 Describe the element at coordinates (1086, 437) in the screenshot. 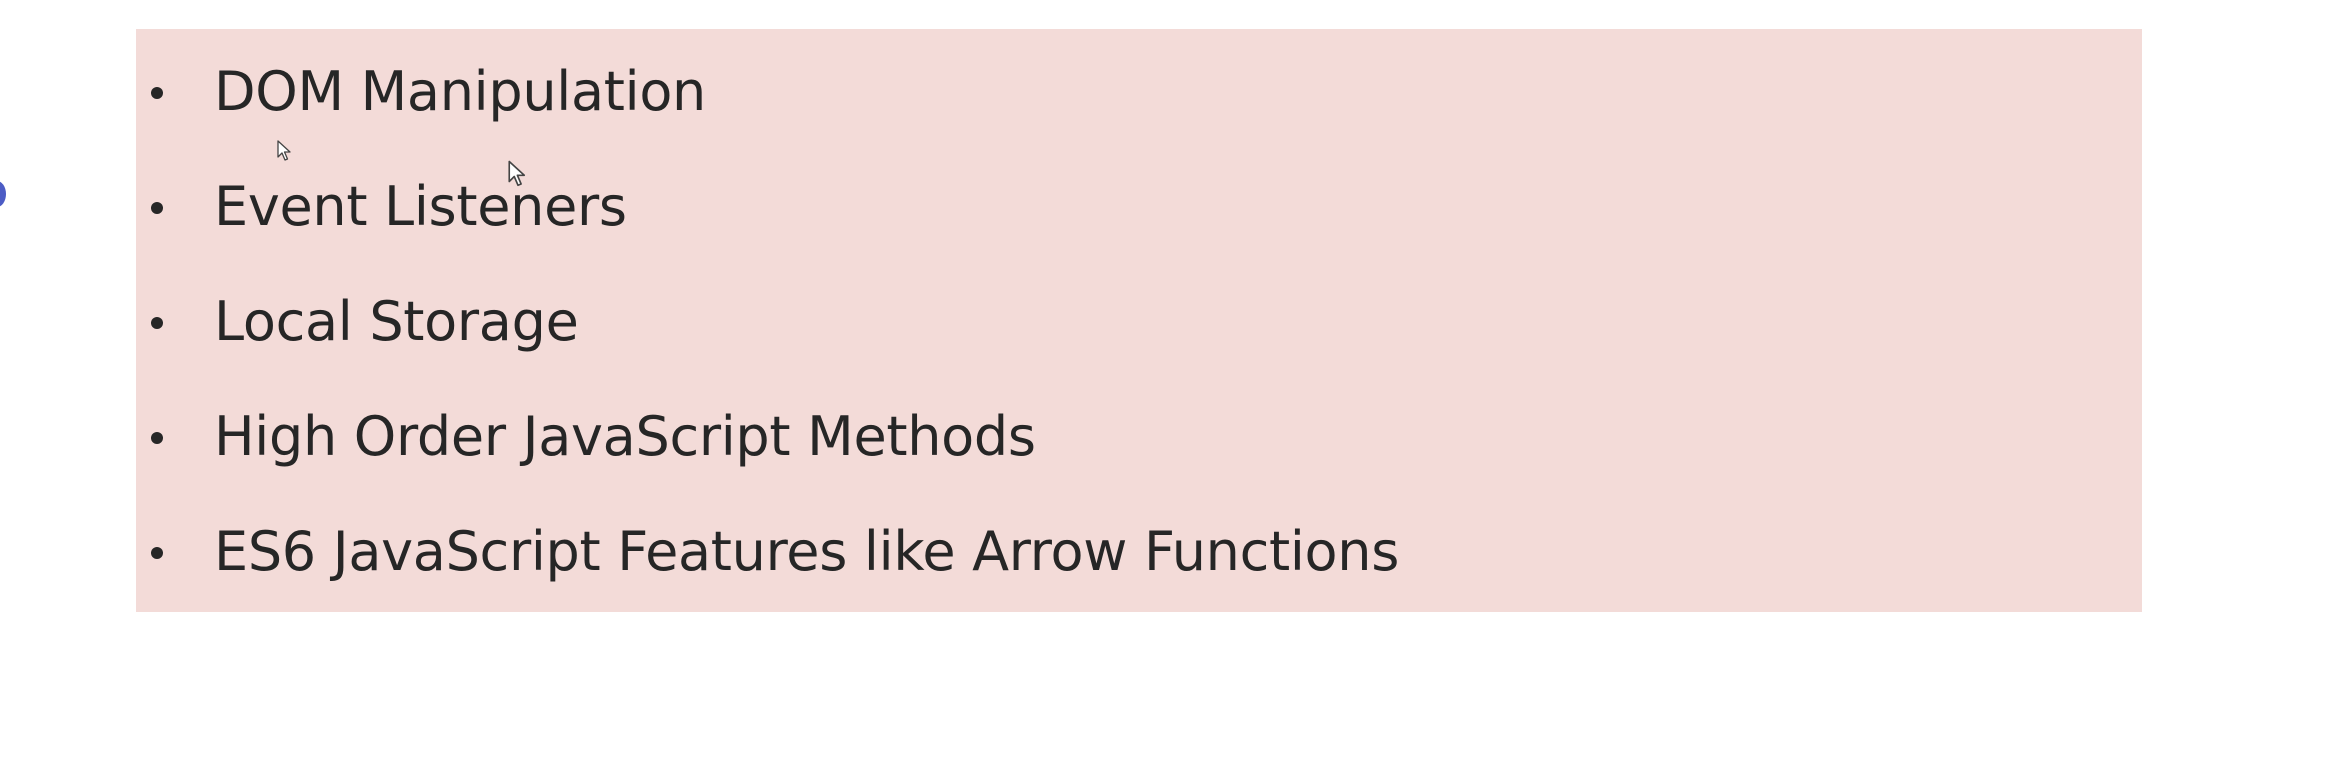

I see `bullet-item-high-order-methods: High Order JavaScript Methods` at that location.